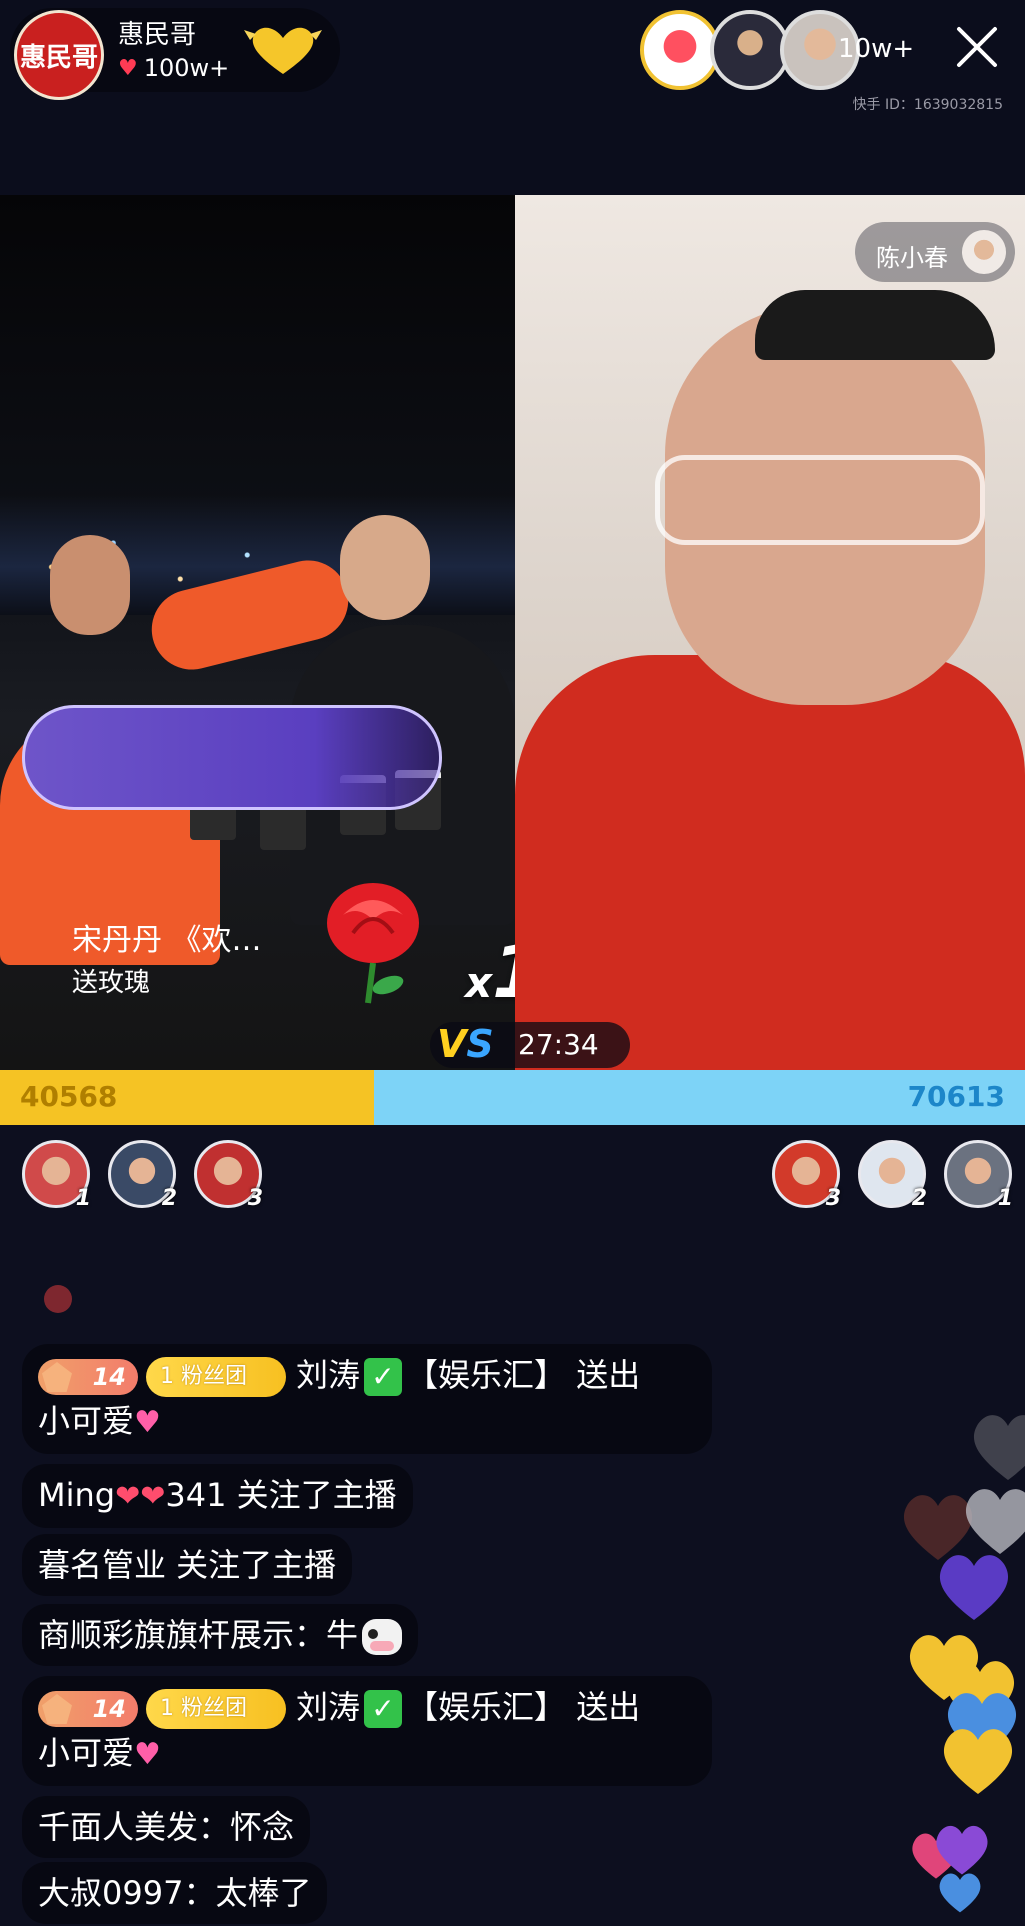  I want to click on chat-user: Ming, so click(77, 1495).